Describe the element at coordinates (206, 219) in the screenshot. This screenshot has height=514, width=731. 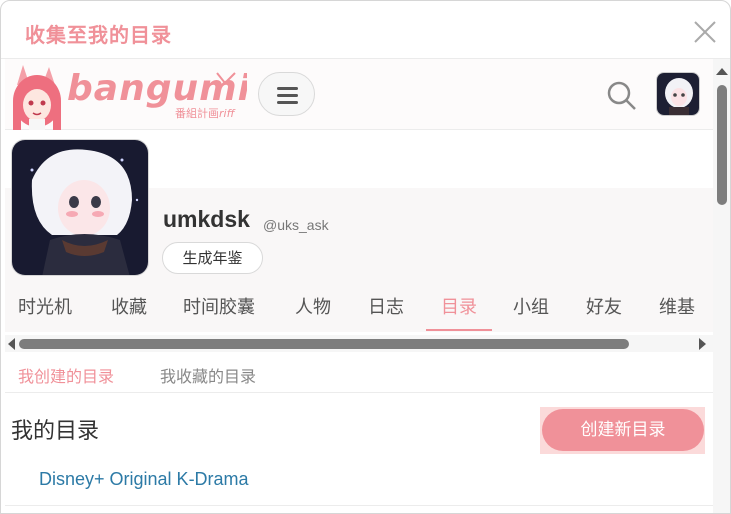
I see `username: umkdsk` at that location.